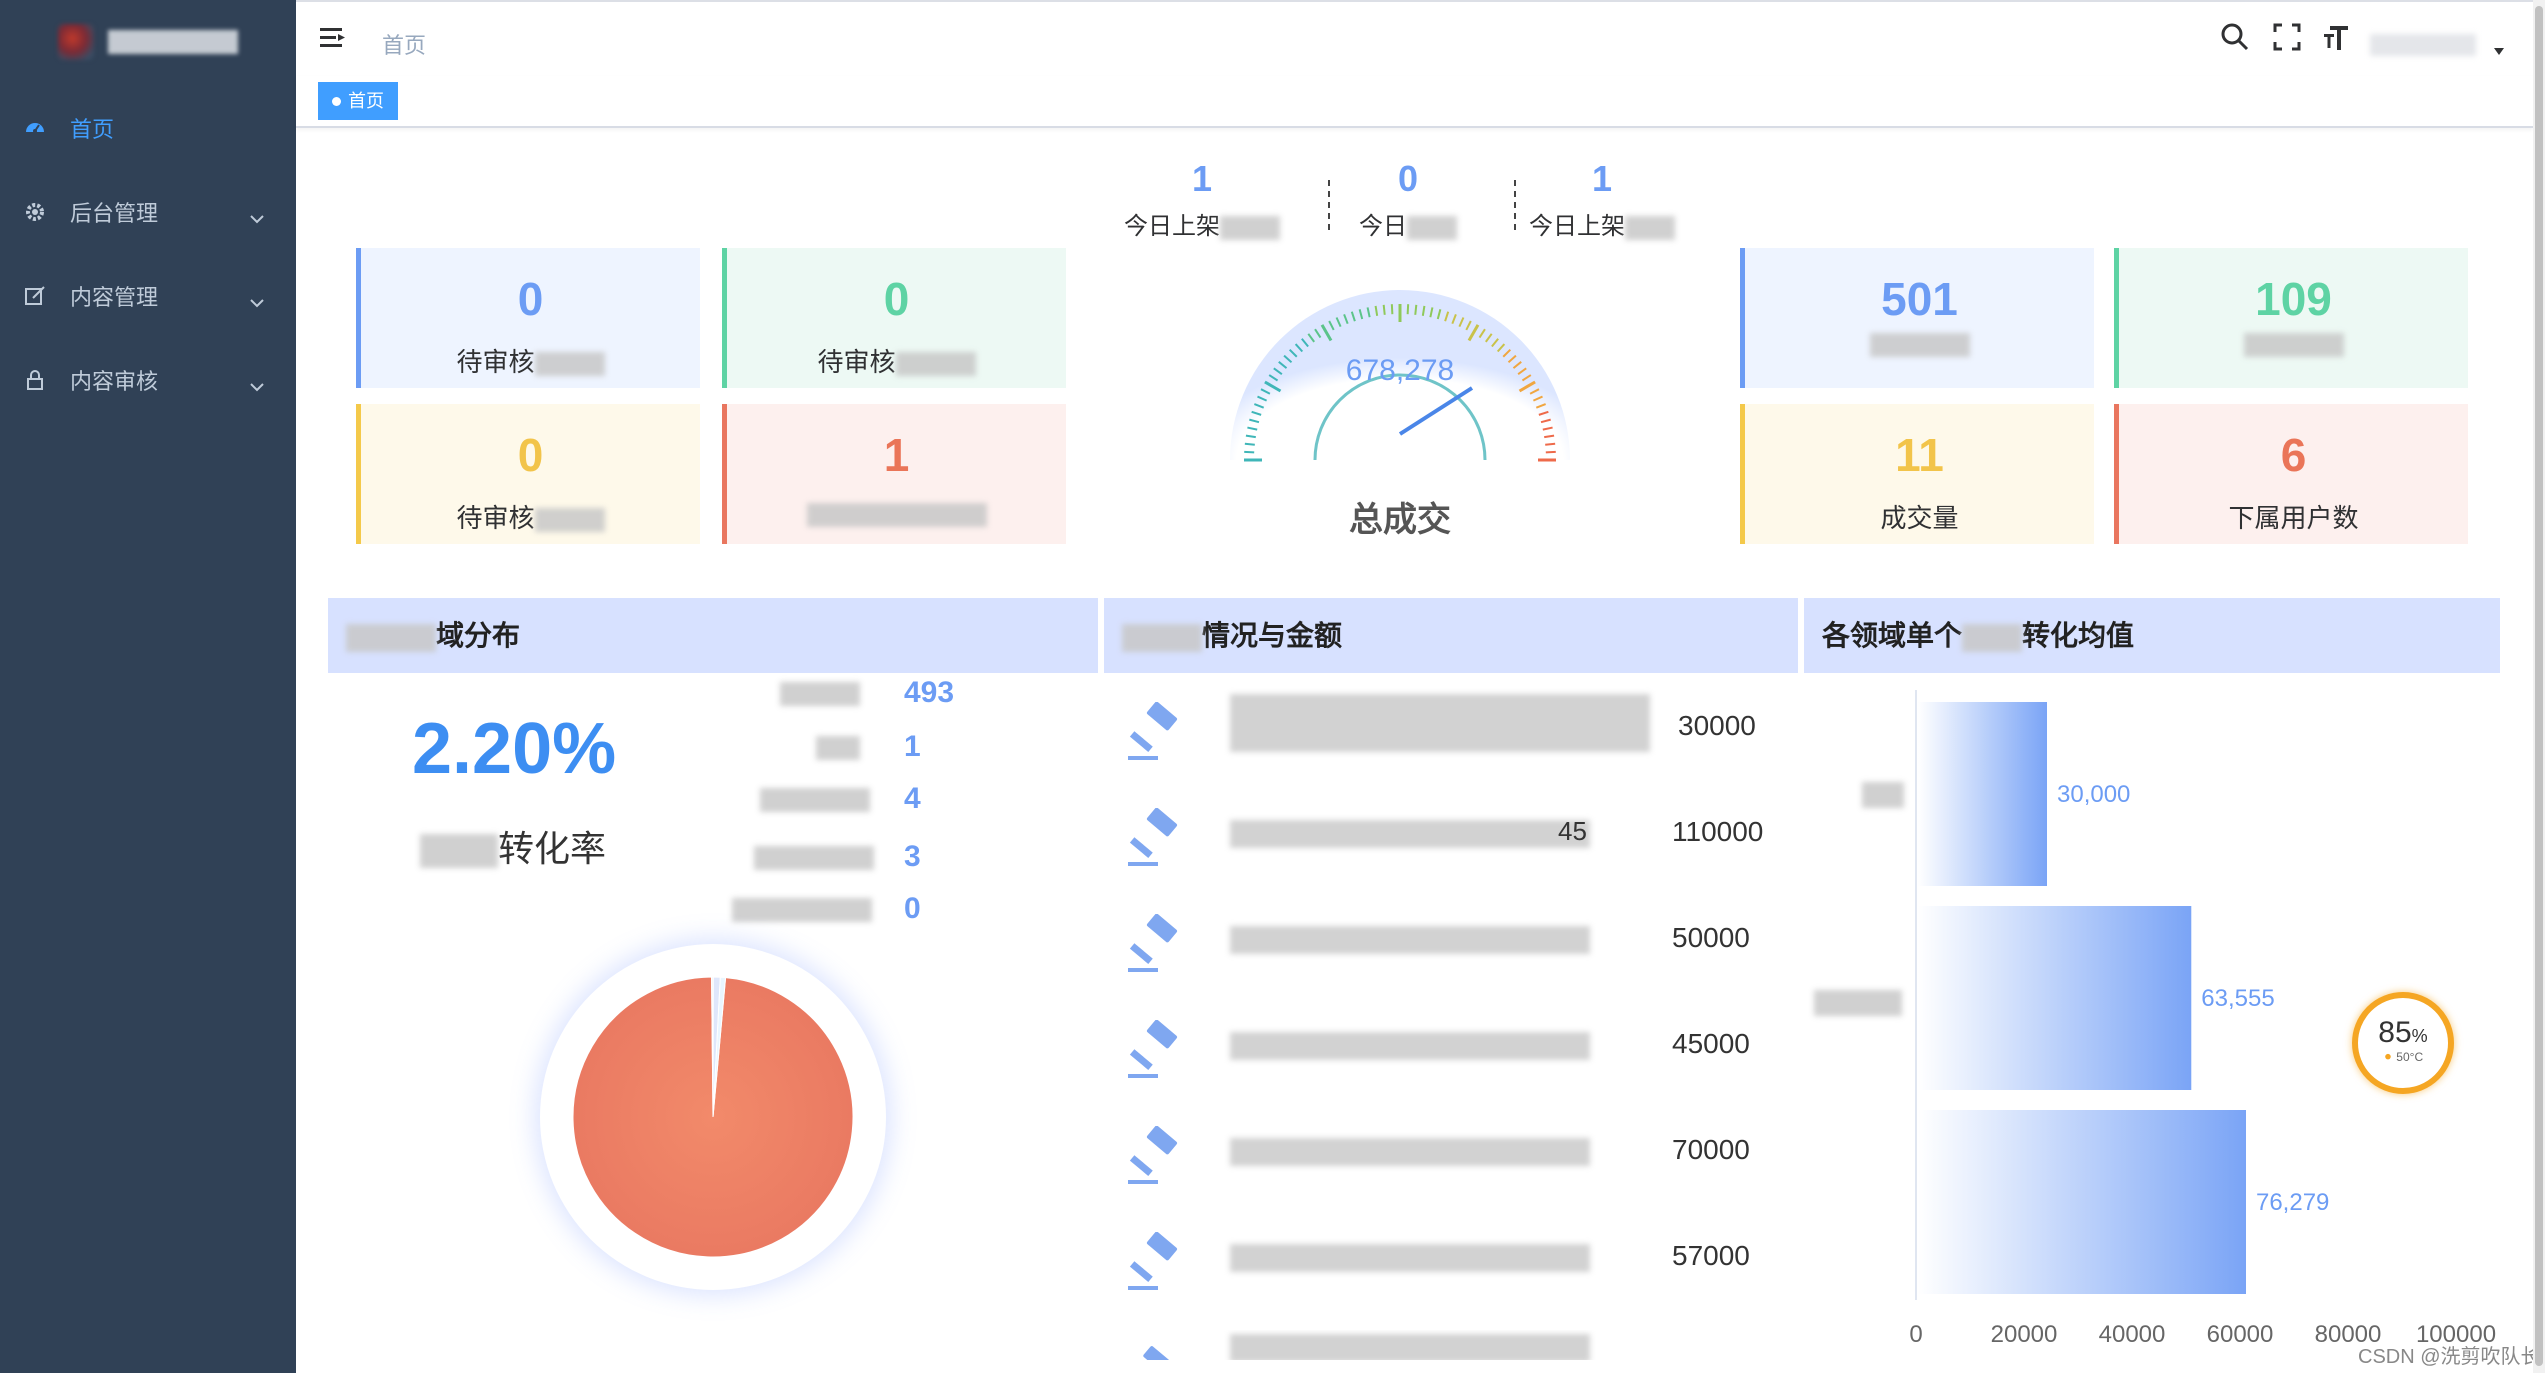  I want to click on list-item: 70000, so click(1452, 1152).